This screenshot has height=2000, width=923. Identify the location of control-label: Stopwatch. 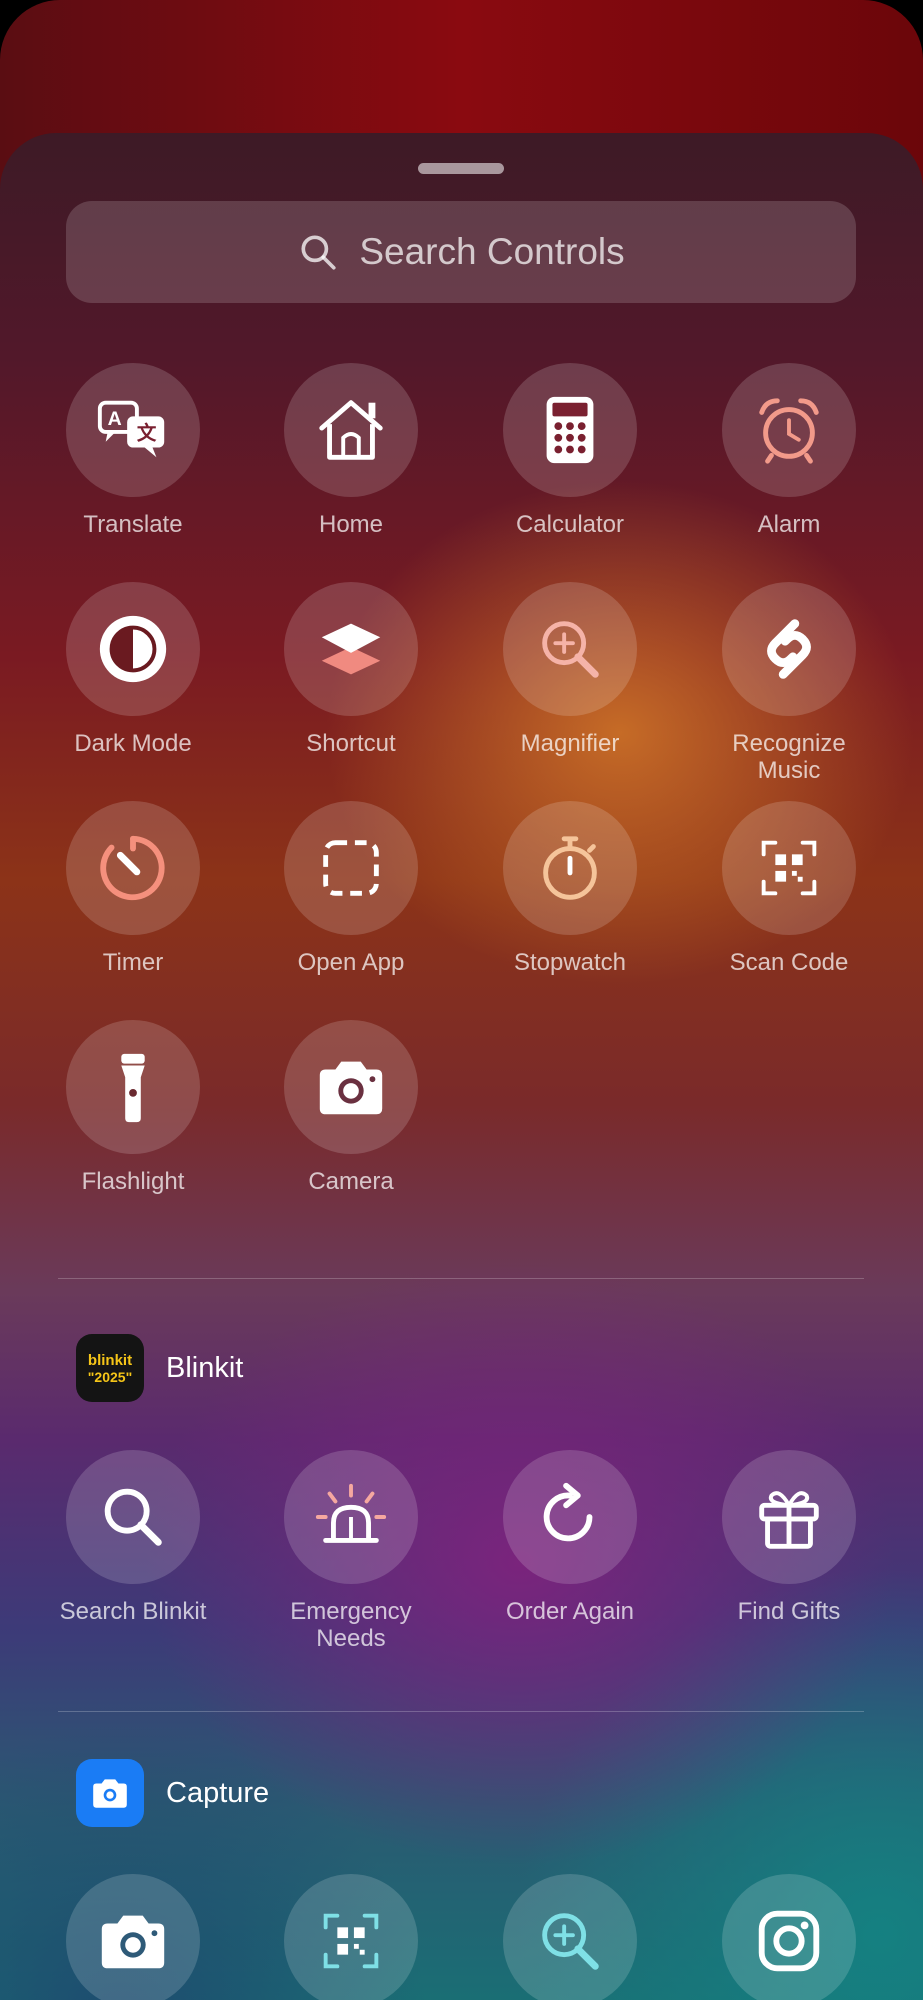
(570, 962).